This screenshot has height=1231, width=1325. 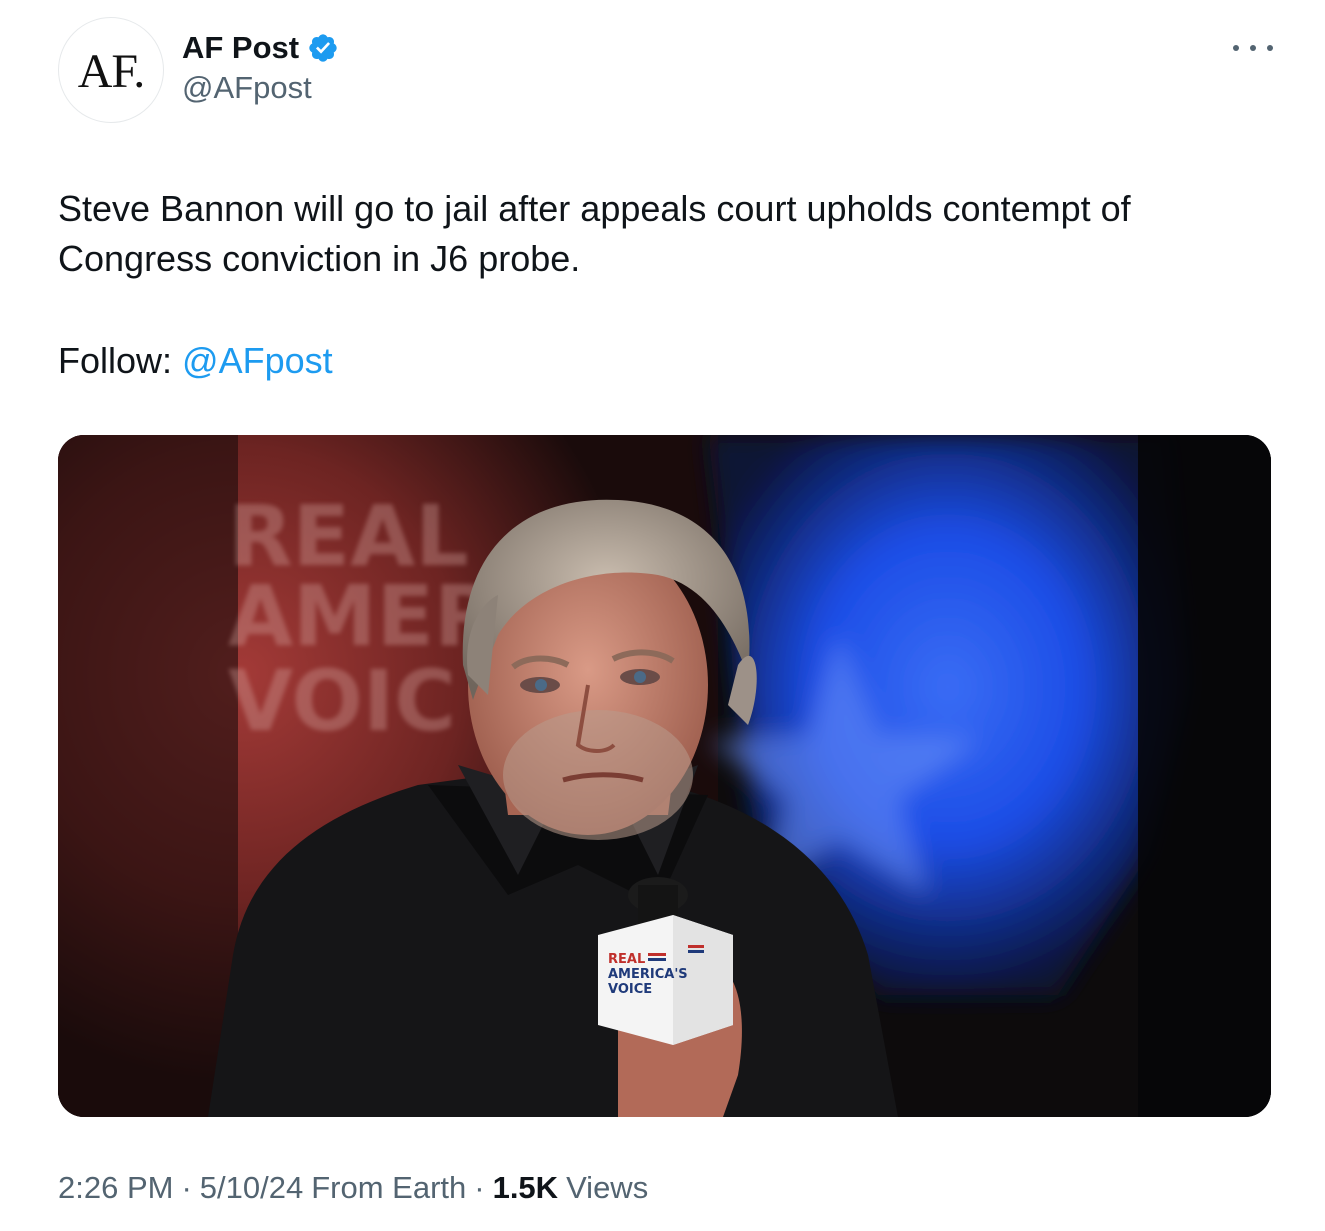 I want to click on more-options-icon, so click(x=1253, y=48).